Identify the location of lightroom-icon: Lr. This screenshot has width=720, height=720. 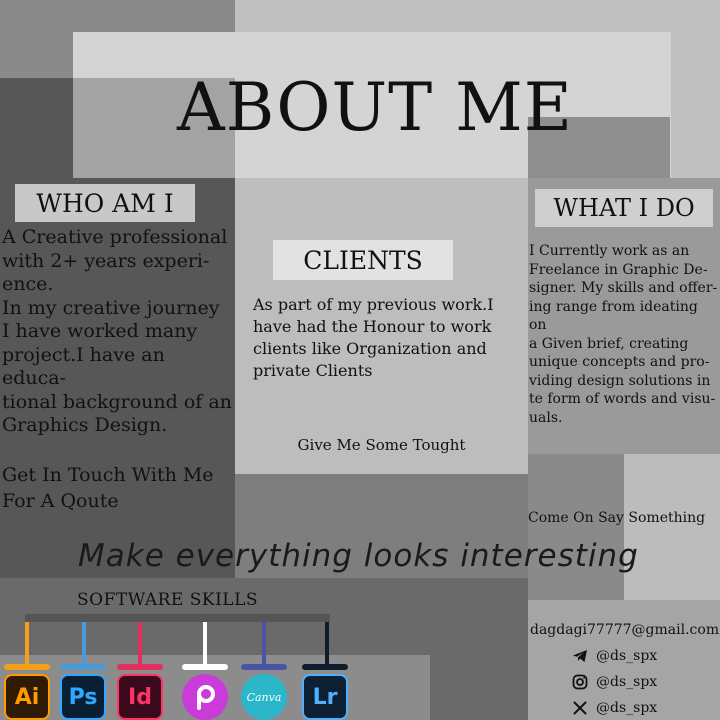
(325, 697).